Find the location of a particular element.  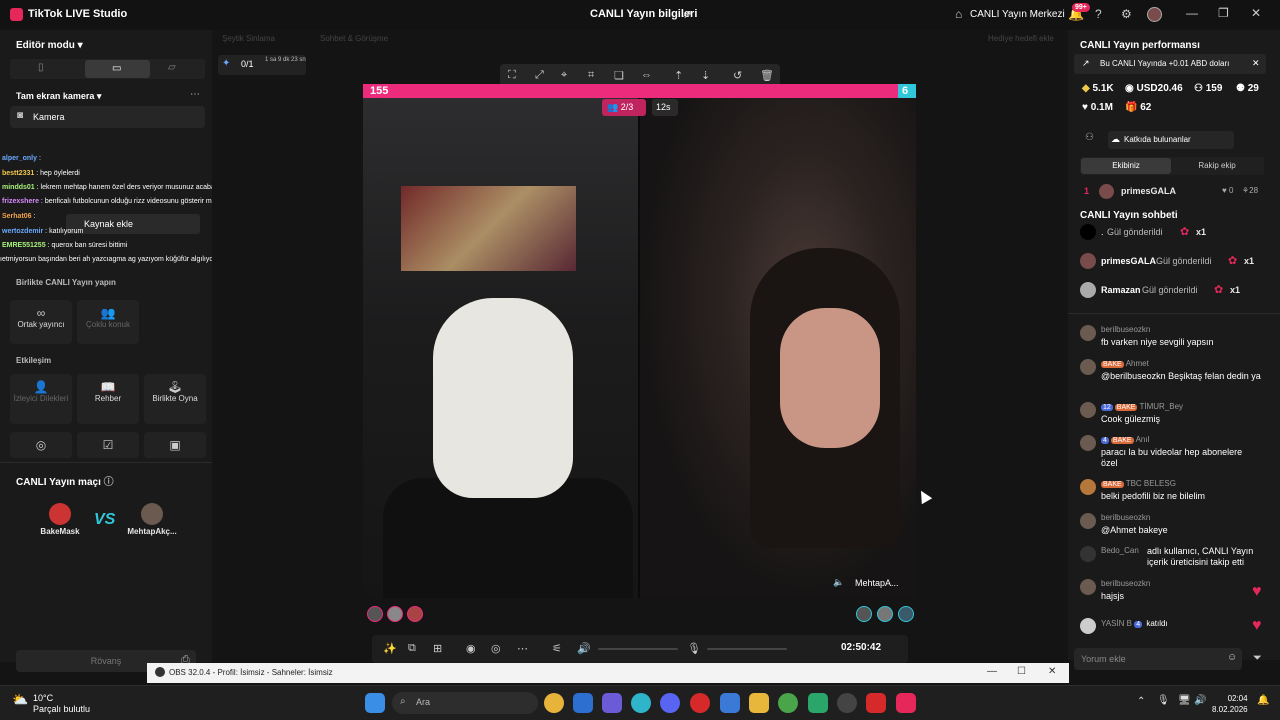

chat-comment: berilbuseozkn @Ahmet bakeye is located at coordinates (1175, 527).